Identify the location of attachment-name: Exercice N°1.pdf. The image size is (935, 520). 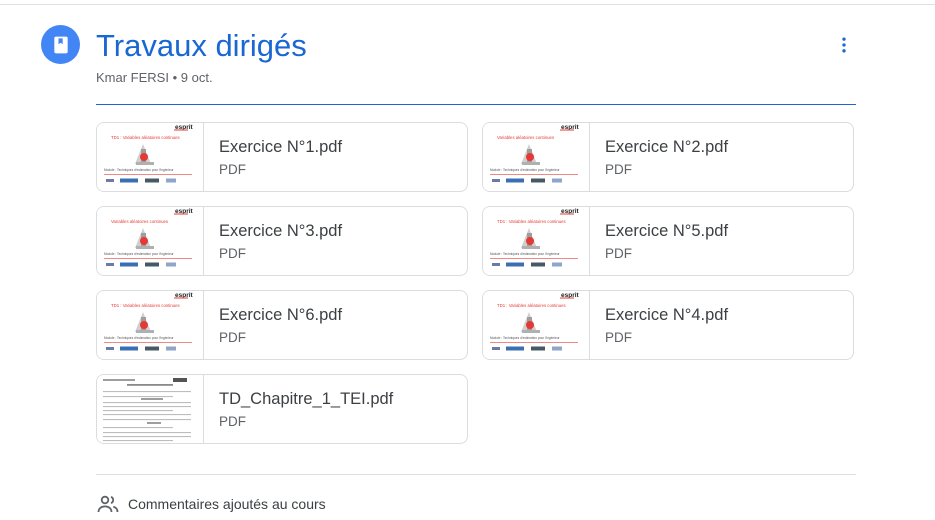
(281, 147).